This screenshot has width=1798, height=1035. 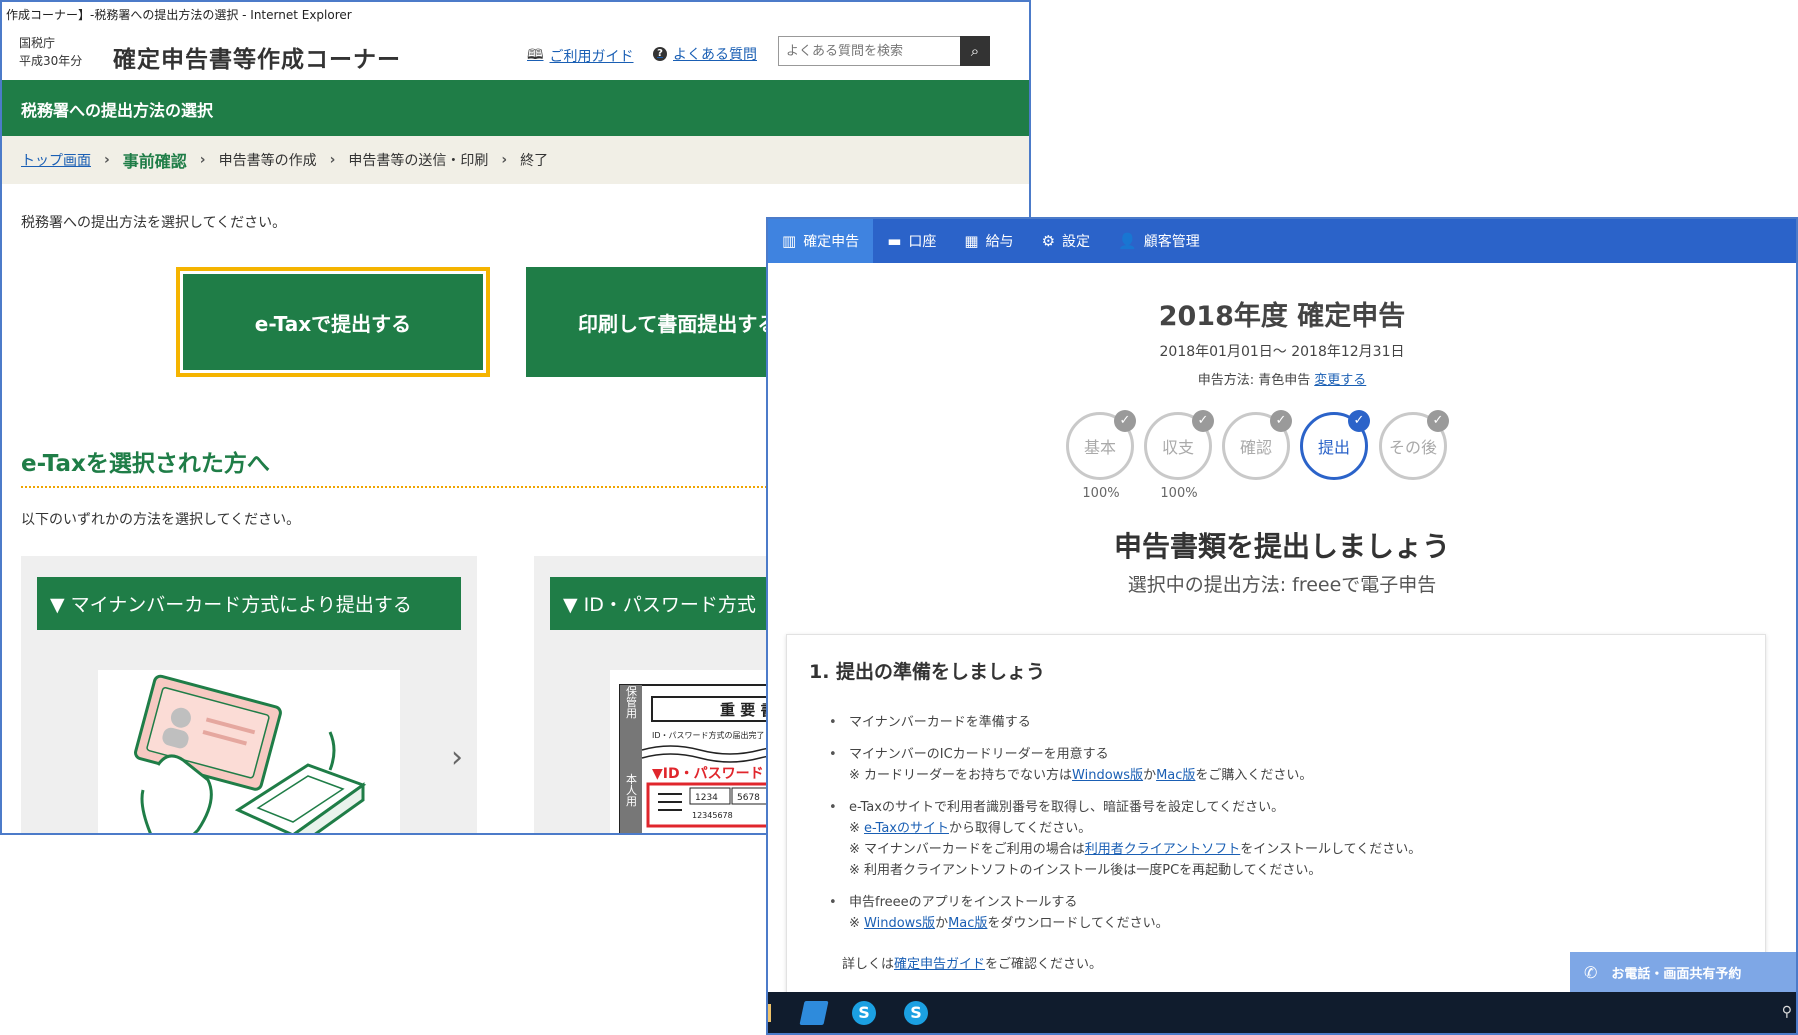 I want to click on nav-tab-label: 給与, so click(x=999, y=242).